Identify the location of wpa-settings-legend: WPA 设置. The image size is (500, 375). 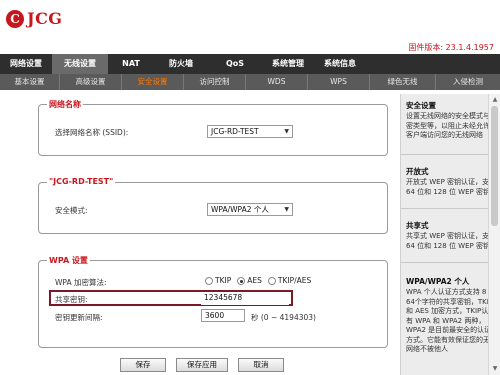
(68, 260).